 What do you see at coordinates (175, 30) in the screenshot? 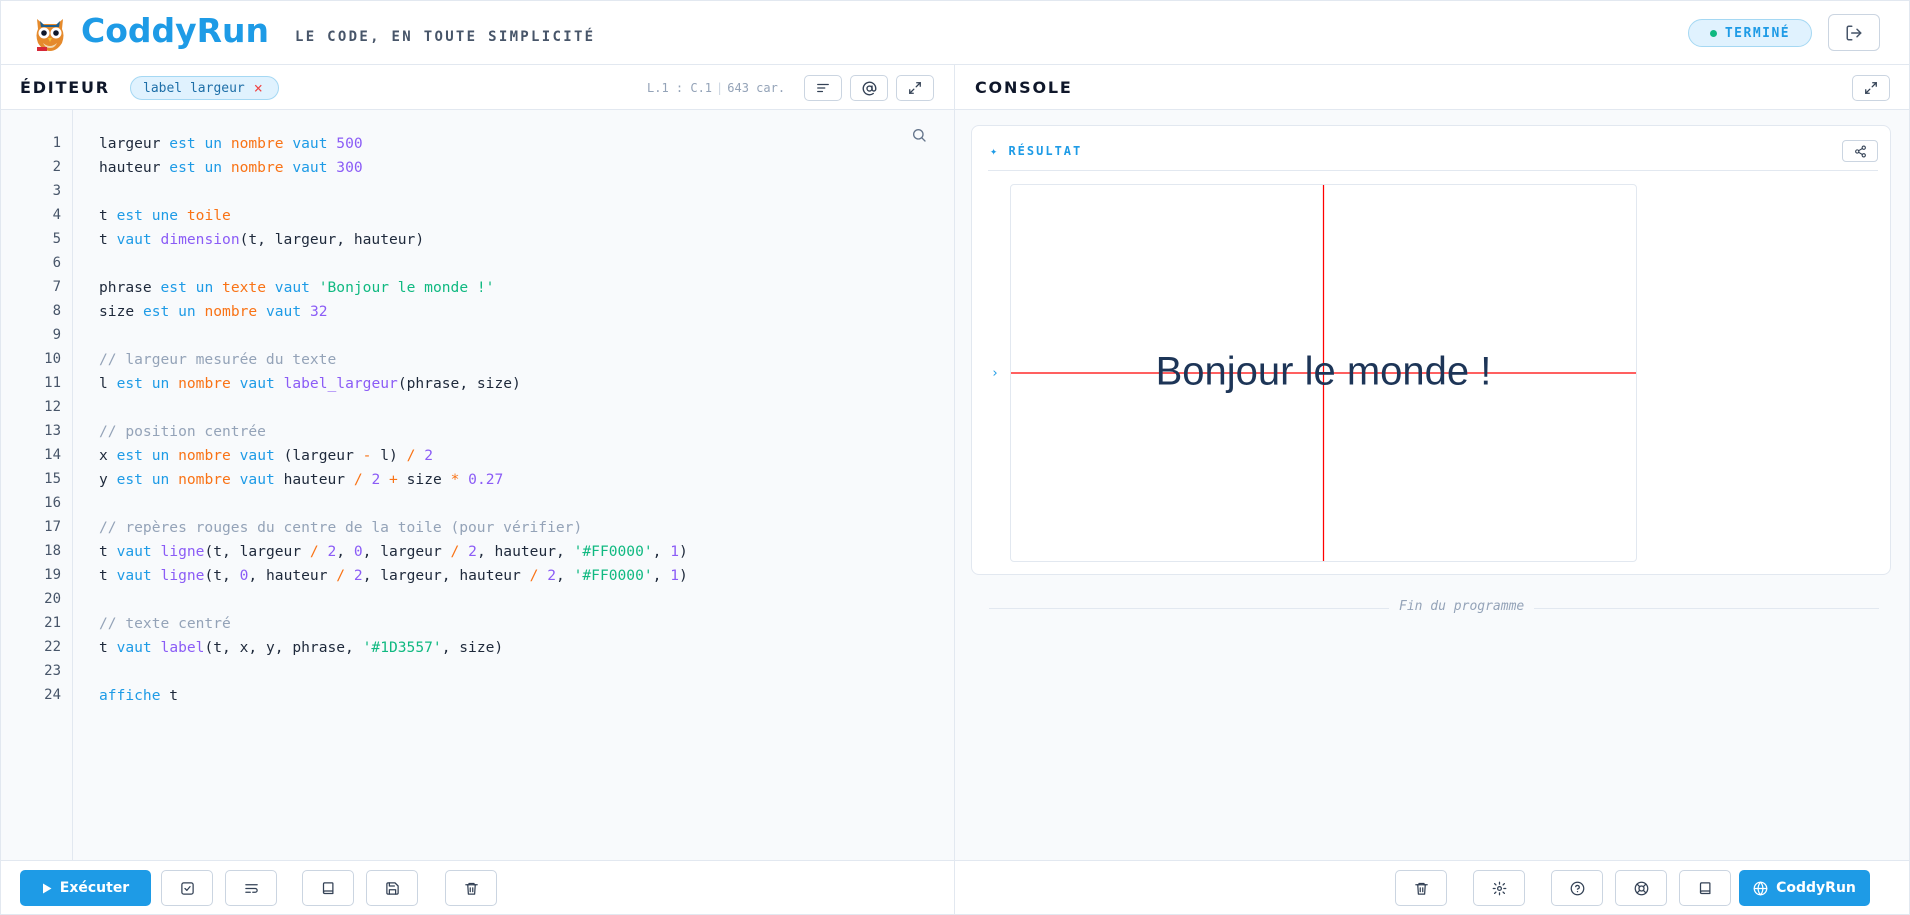
I see `brand-title: CoddyRun` at bounding box center [175, 30].